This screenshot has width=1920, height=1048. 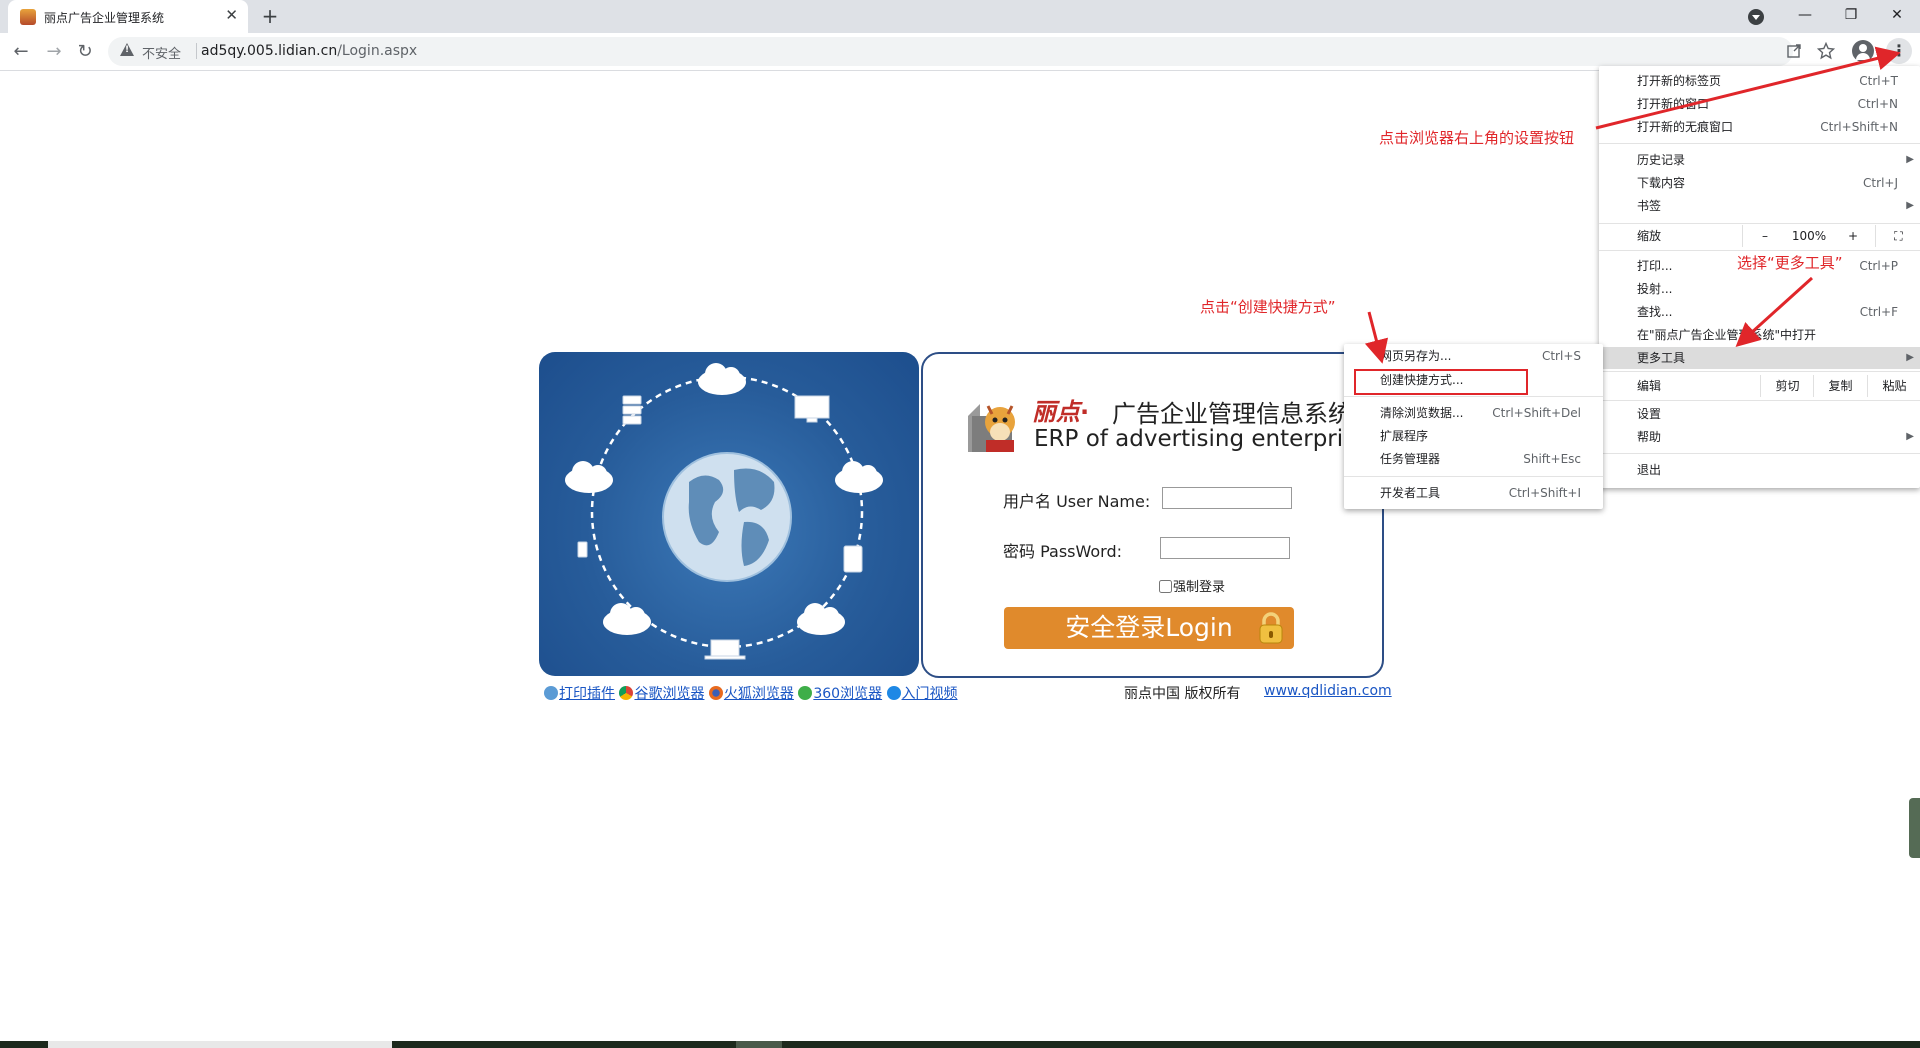 What do you see at coordinates (1794, 51) in the screenshot?
I see `share-icon` at bounding box center [1794, 51].